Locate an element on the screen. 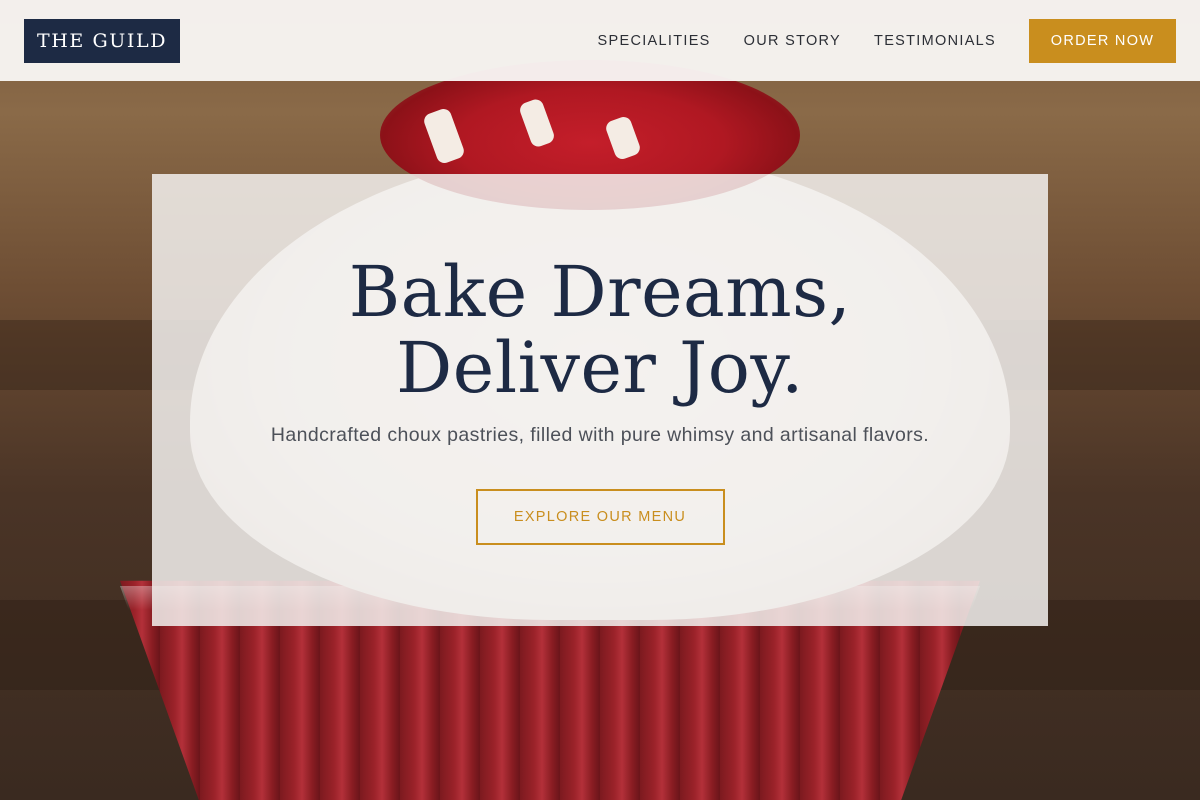 Image resolution: width=1200 pixels, height=800 pixels. order-now-button: ORDER NOW is located at coordinates (1102, 40).